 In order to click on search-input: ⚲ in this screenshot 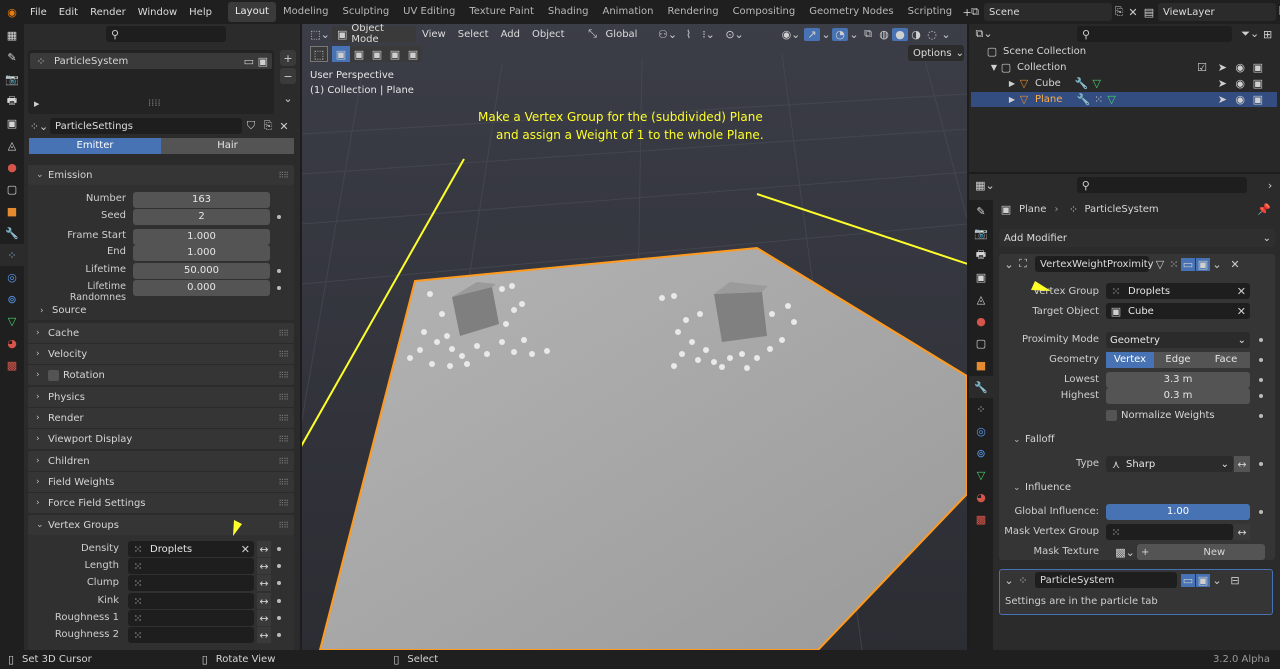, I will do `click(166, 34)`.